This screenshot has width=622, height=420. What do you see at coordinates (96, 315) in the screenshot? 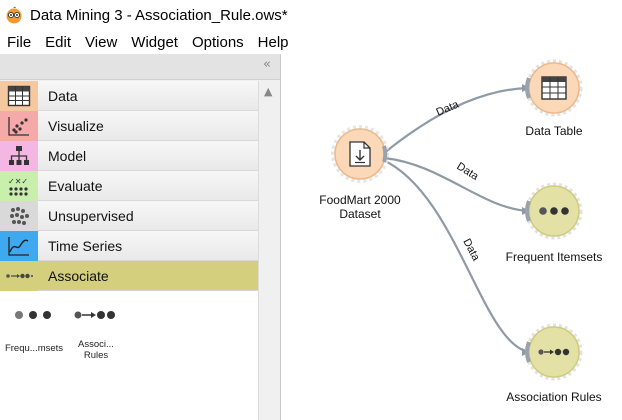
I see `rules-icon` at bounding box center [96, 315].